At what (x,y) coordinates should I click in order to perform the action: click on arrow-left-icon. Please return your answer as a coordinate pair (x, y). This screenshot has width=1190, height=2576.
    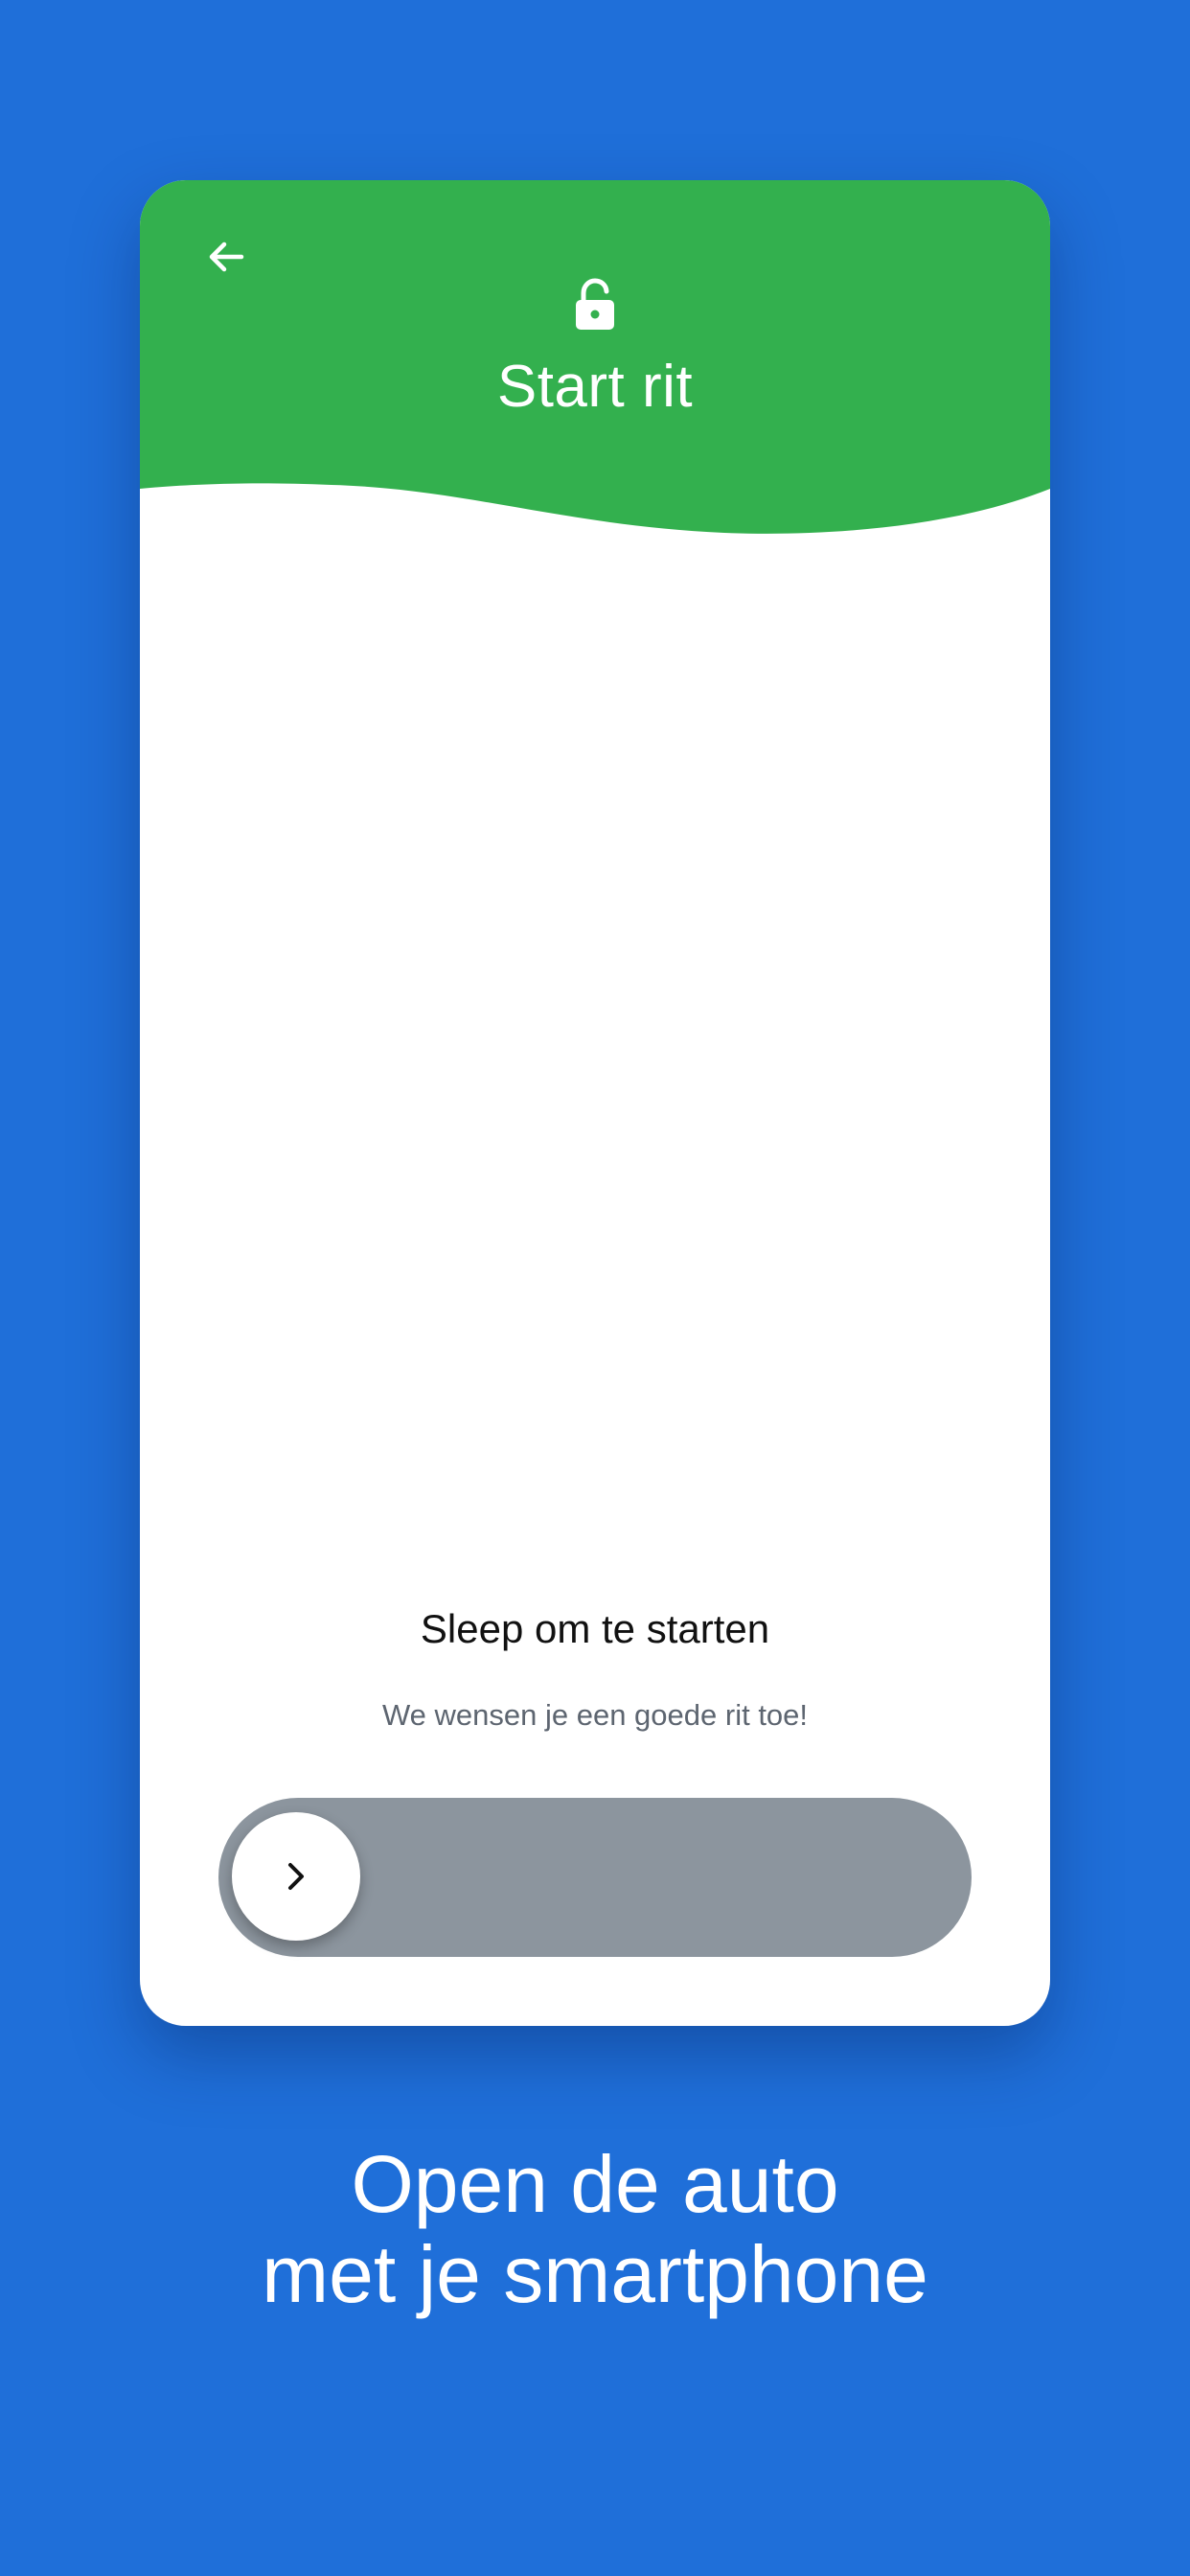
    Looking at the image, I should click on (226, 257).